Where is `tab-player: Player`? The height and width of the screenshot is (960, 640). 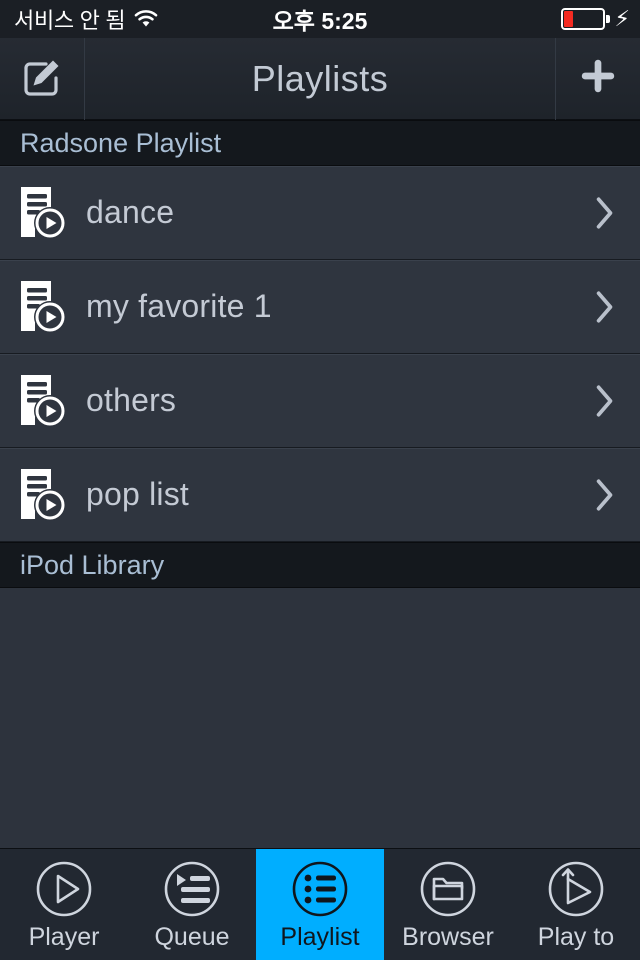 tab-player: Player is located at coordinates (64, 904).